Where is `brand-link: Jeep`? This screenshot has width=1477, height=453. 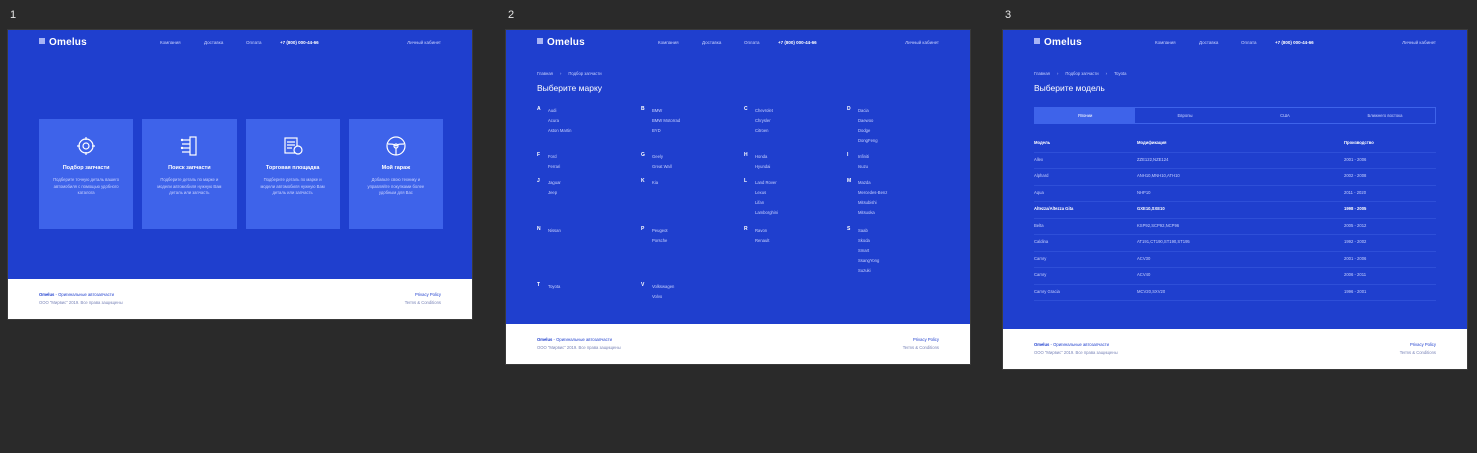 brand-link: Jeep is located at coordinates (554, 193).